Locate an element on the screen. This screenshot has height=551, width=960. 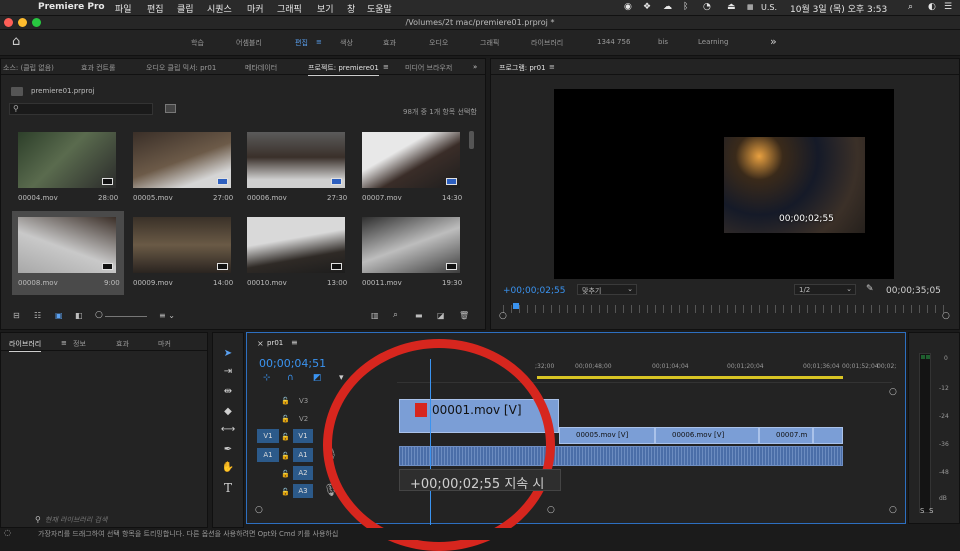
workspace-overflow-icon: » is located at coordinates (773, 41).